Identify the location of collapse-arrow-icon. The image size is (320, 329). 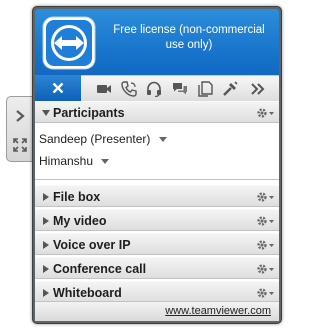
(46, 113).